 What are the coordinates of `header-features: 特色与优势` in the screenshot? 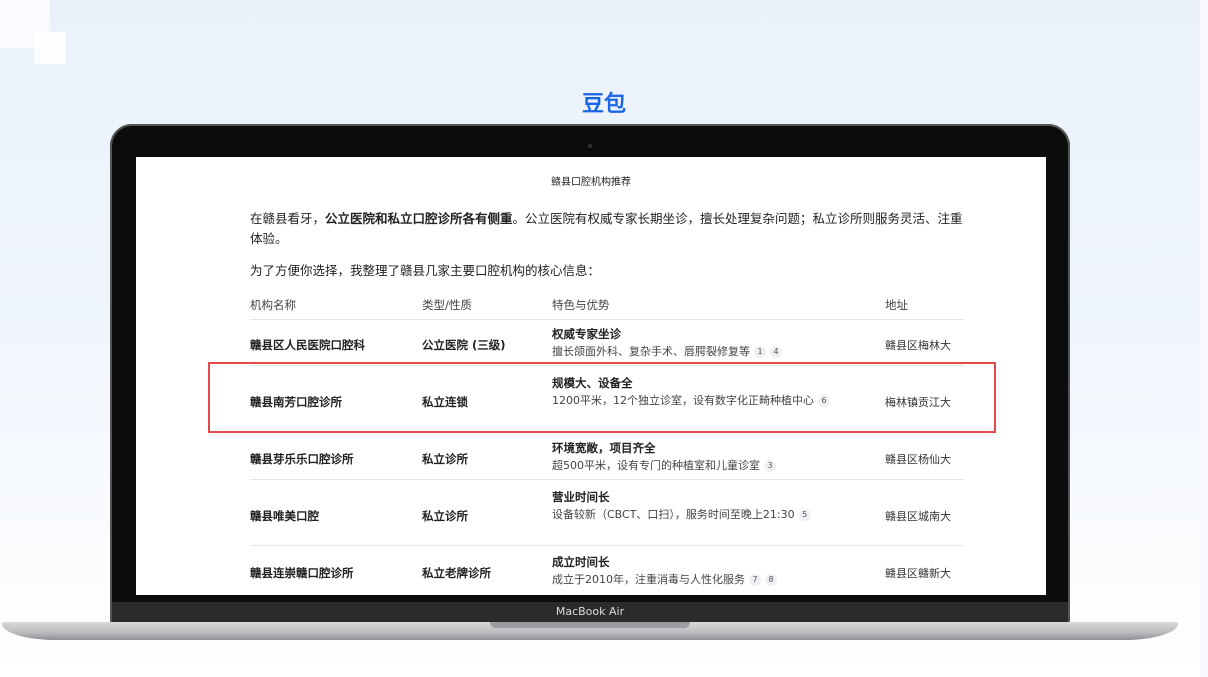 It's located at (581, 305).